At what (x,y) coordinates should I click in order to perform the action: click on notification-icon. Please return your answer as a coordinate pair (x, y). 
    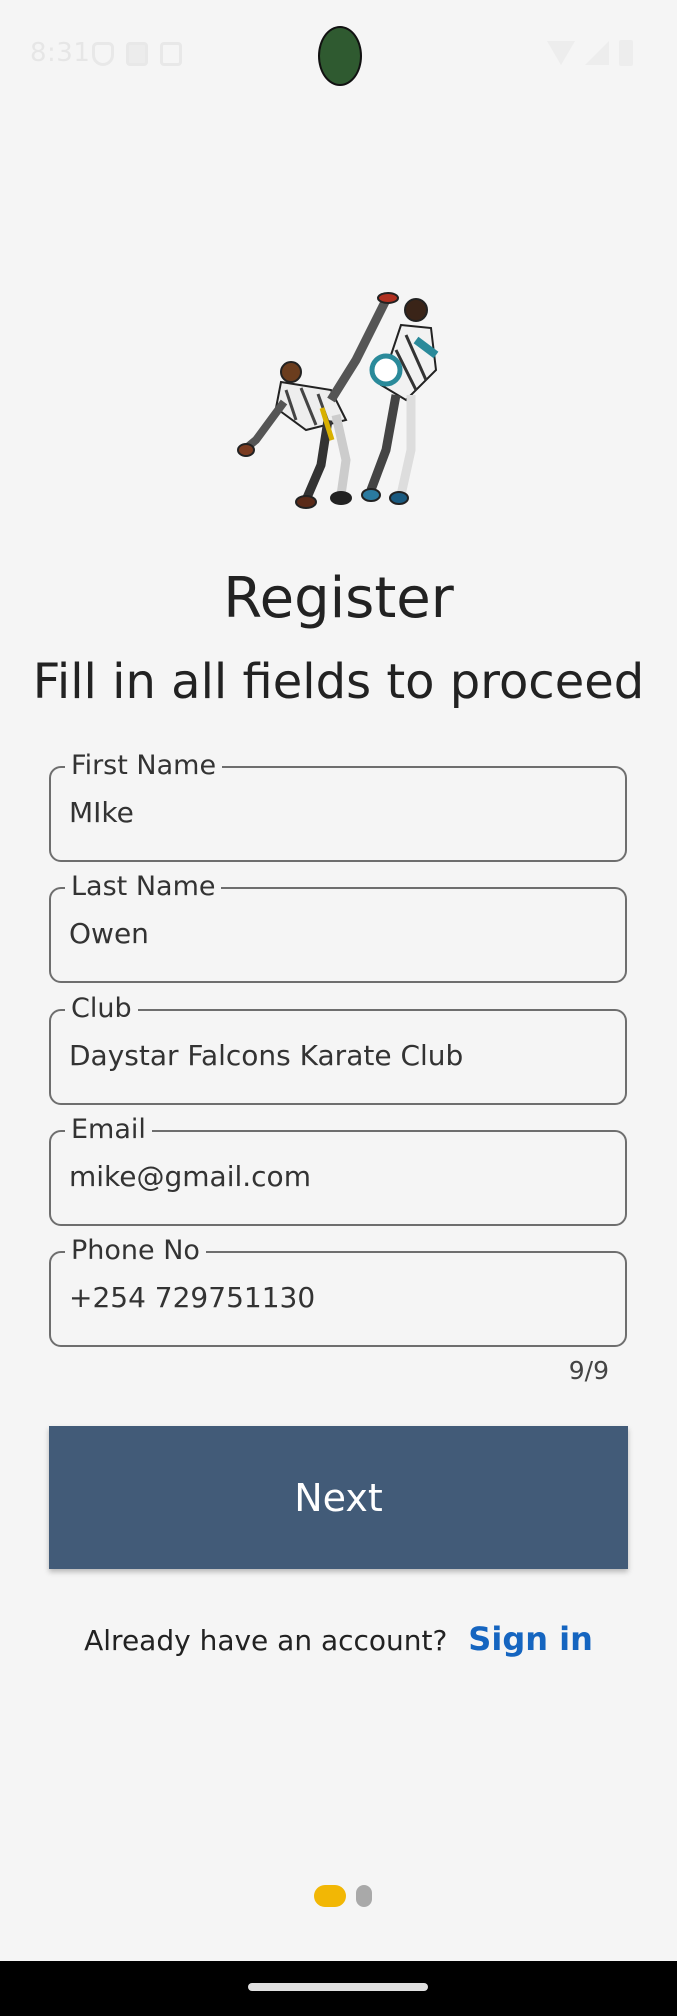
    Looking at the image, I should click on (171, 54).